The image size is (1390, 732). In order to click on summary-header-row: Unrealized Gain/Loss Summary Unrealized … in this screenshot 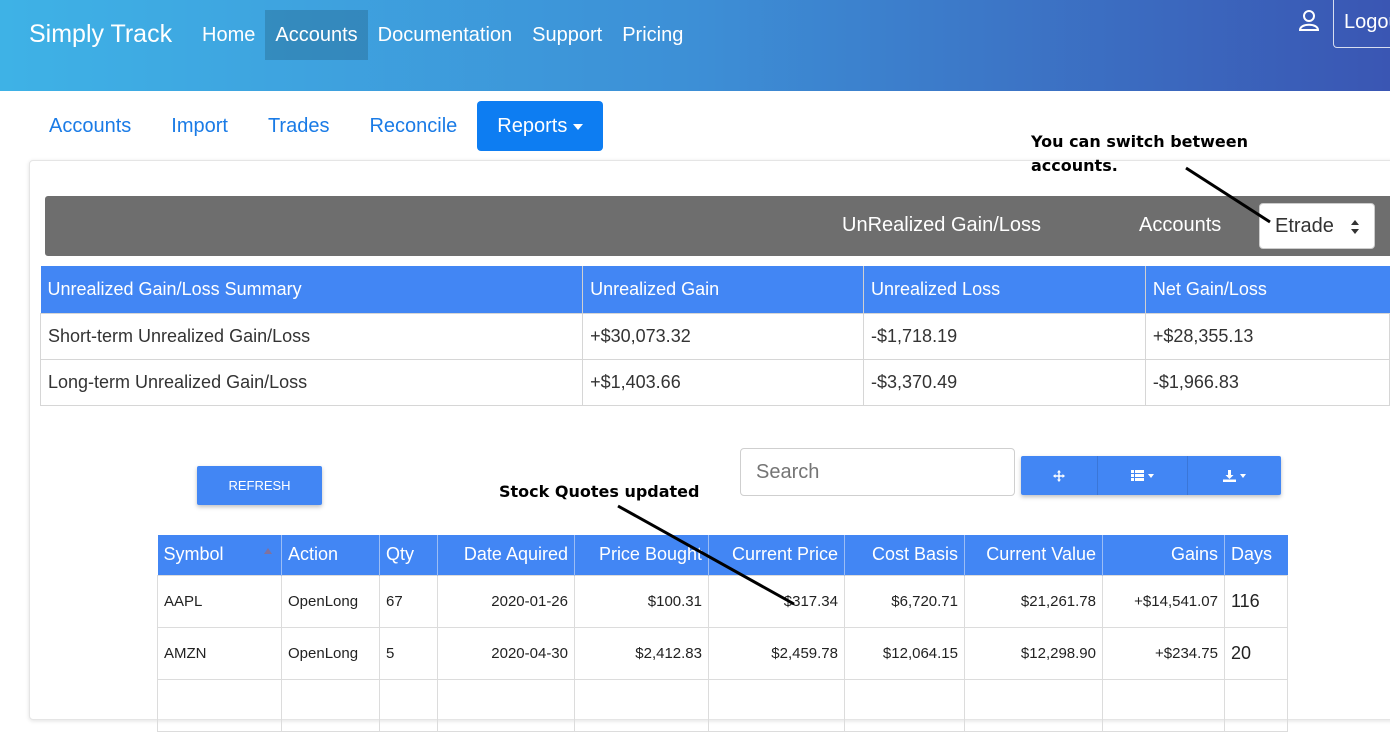, I will do `click(715, 289)`.